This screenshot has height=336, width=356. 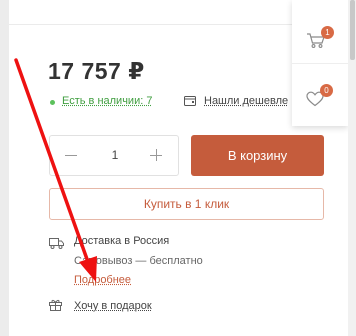 What do you see at coordinates (56, 243) in the screenshot?
I see `truck-icon` at bounding box center [56, 243].